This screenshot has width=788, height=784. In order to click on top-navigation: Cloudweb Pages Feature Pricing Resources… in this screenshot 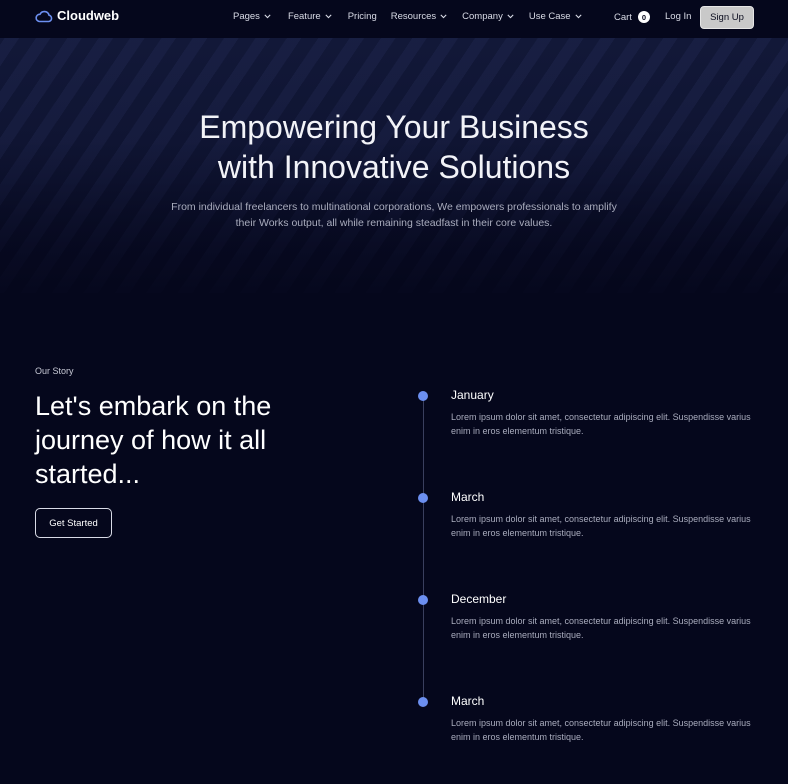, I will do `click(394, 19)`.